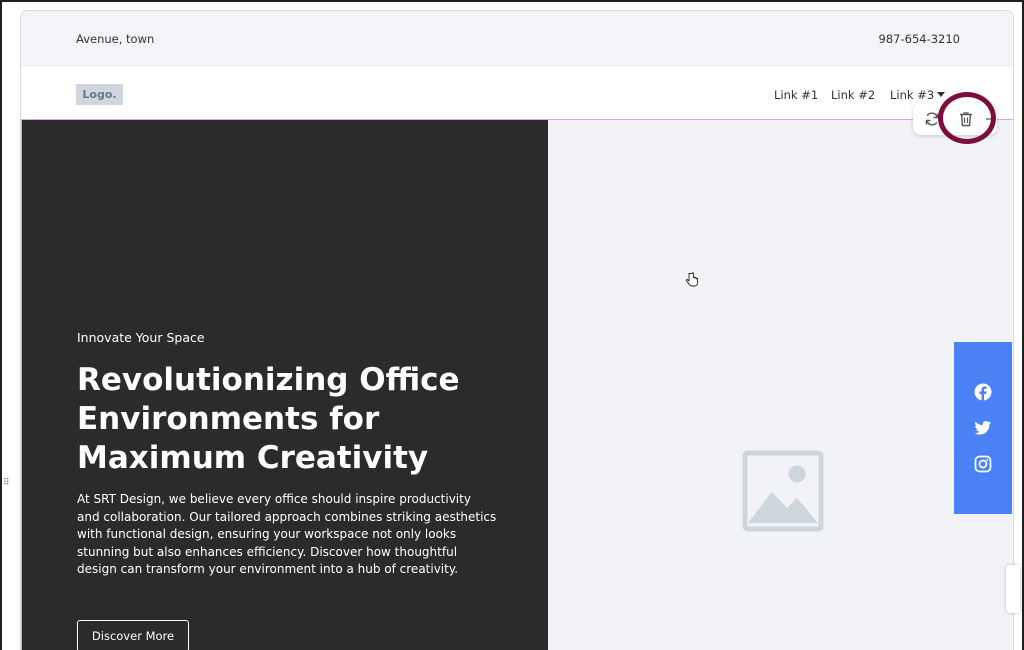 Image resolution: width=1024 pixels, height=650 pixels. I want to click on twitter-icon, so click(983, 428).